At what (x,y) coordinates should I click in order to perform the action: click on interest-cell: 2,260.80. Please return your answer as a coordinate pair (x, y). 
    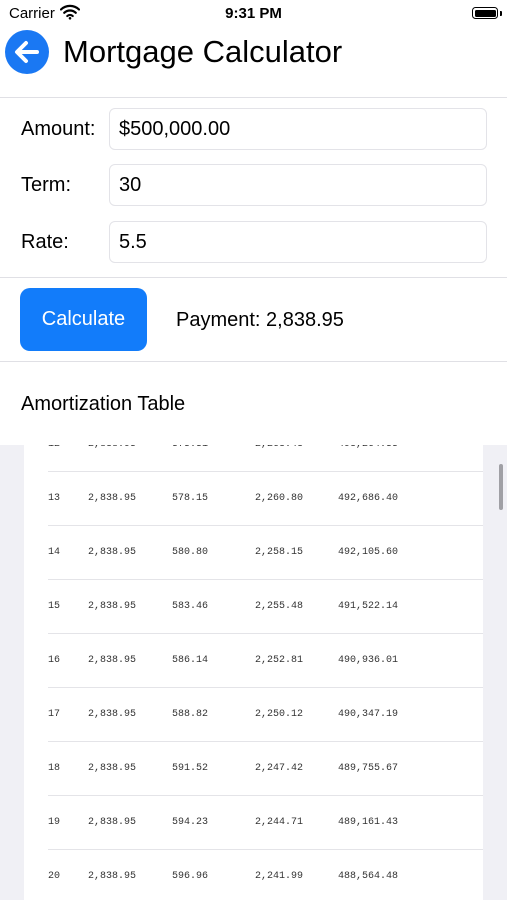
    Looking at the image, I should click on (279, 498).